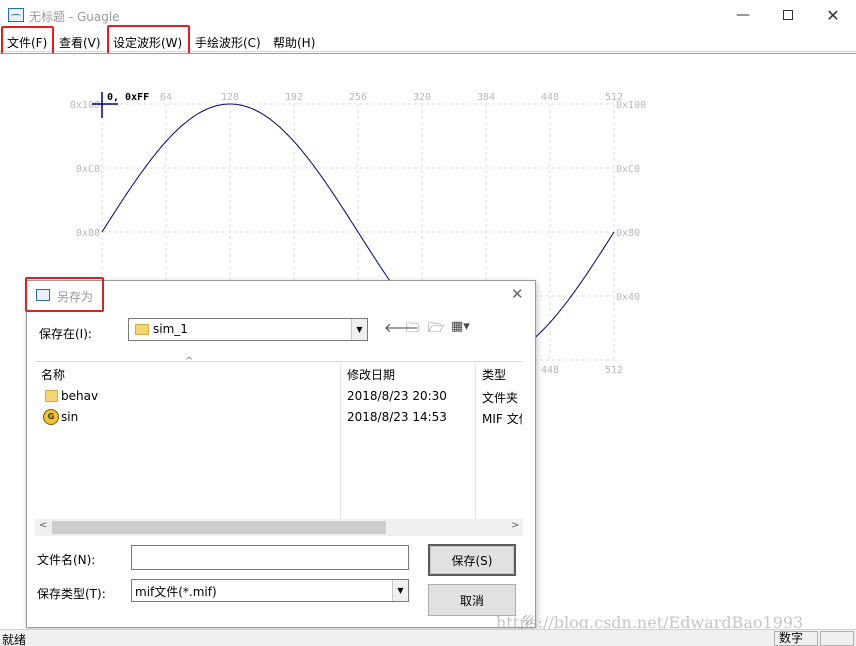  What do you see at coordinates (88, 169) in the screenshot?
I see `y-tick-label-left: 0xC0` at bounding box center [88, 169].